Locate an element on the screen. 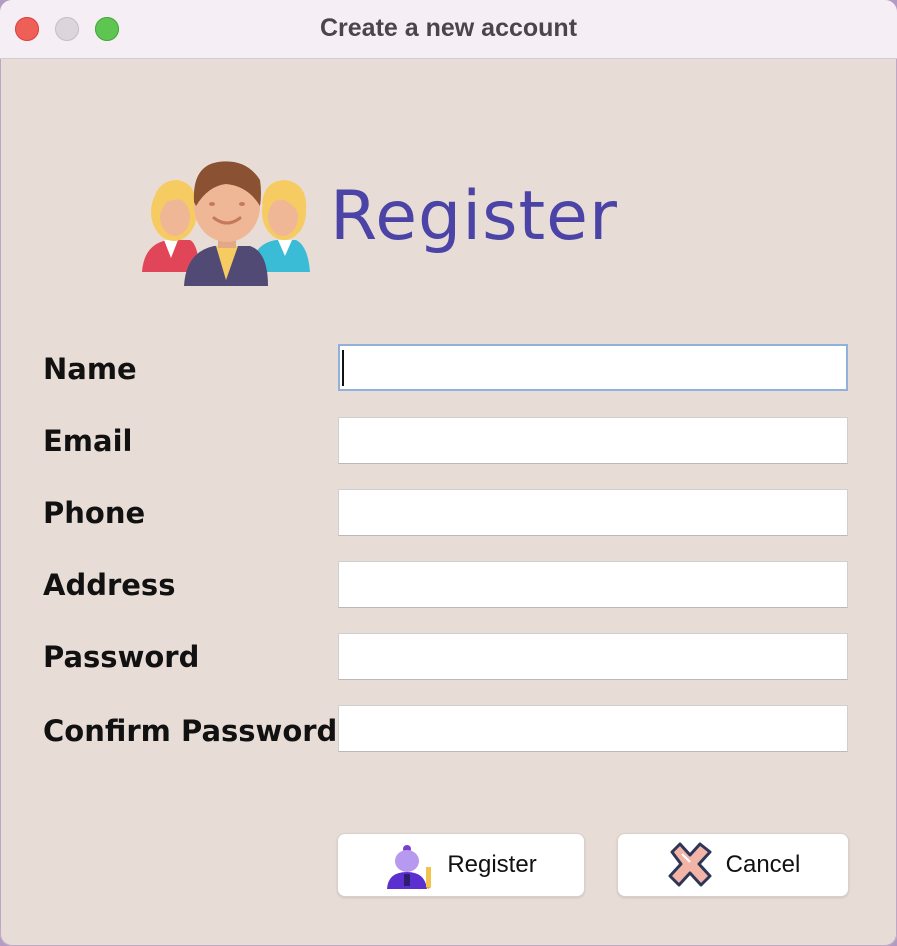  page-title: Register is located at coordinates (474, 216).